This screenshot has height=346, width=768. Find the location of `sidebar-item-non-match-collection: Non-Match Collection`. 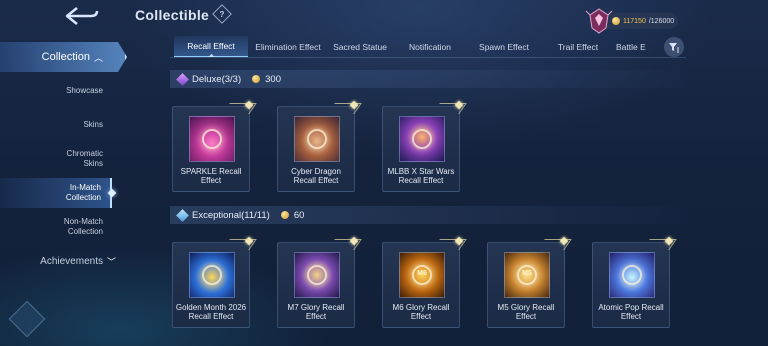

sidebar-item-non-match-collection: Non-Match Collection is located at coordinates (56, 227).